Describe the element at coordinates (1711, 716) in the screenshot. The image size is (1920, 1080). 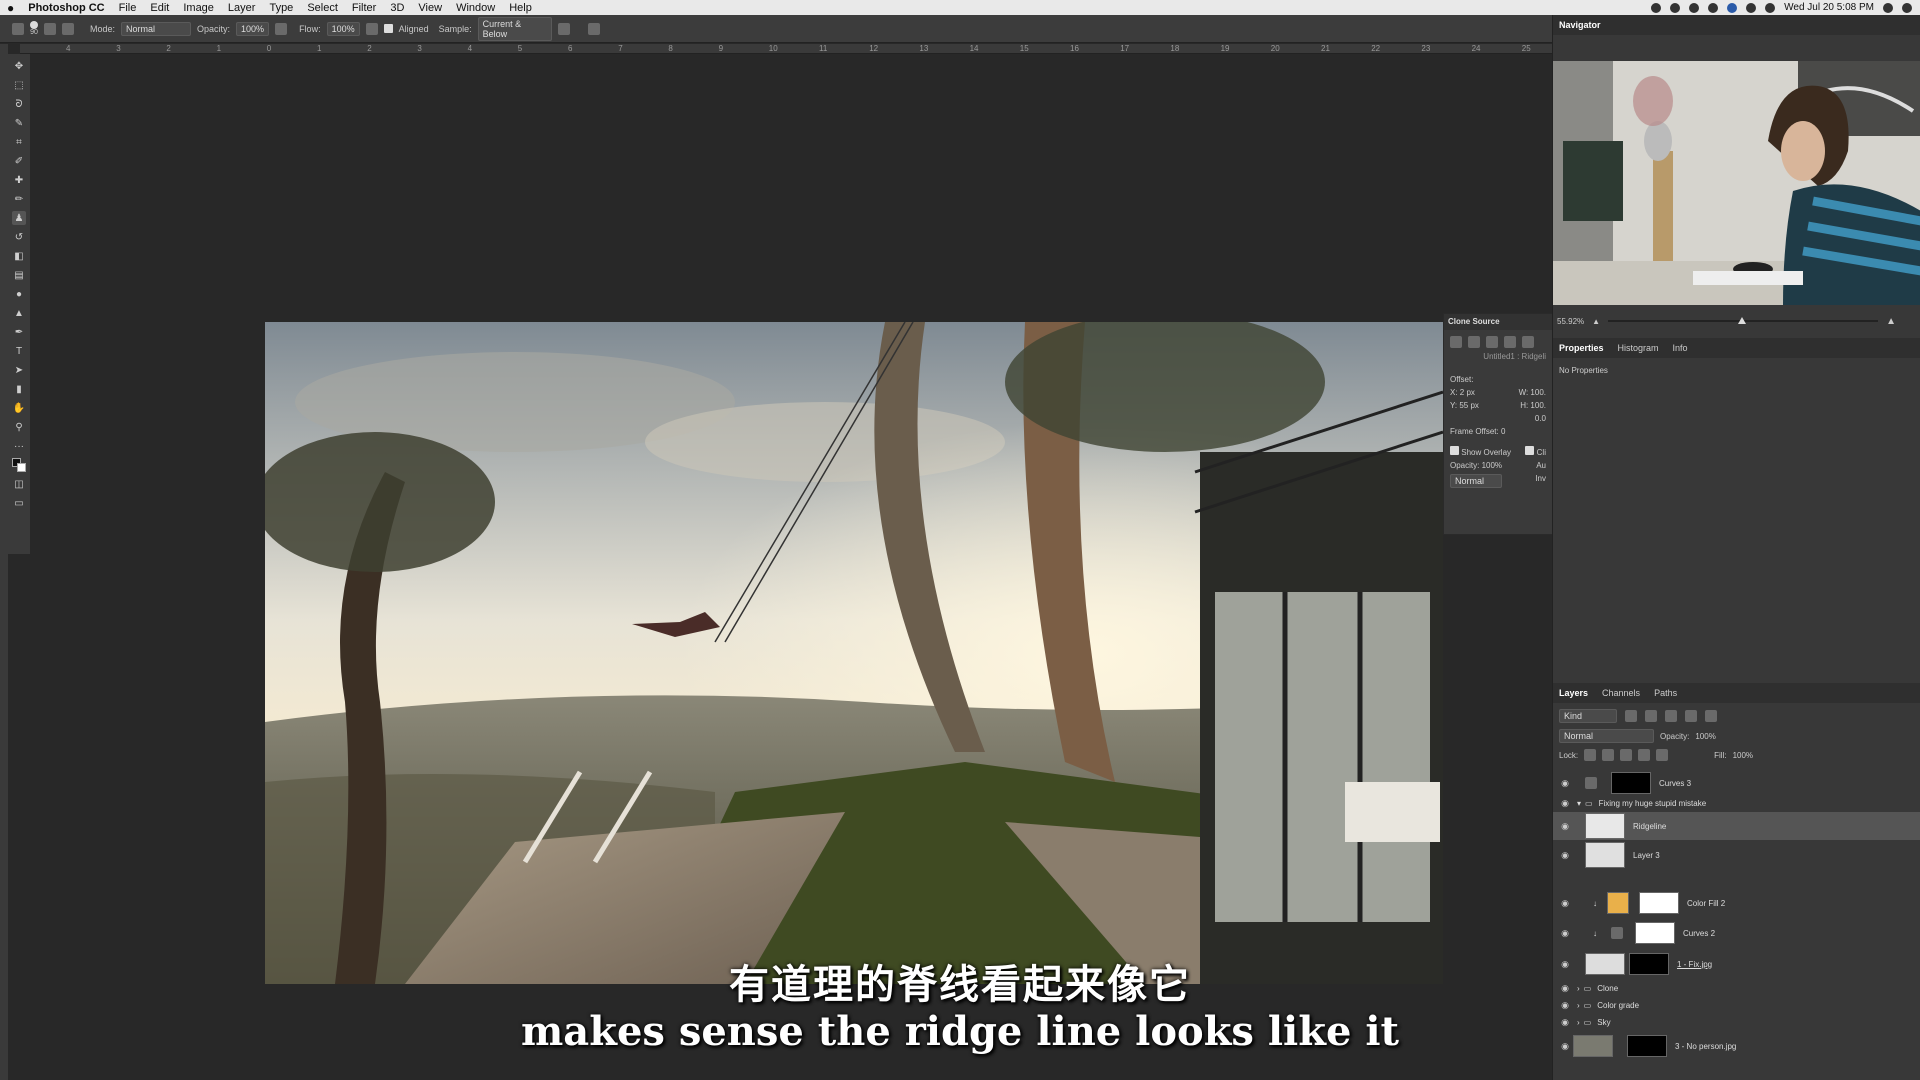
I see `filter-smart-object-icon` at that location.